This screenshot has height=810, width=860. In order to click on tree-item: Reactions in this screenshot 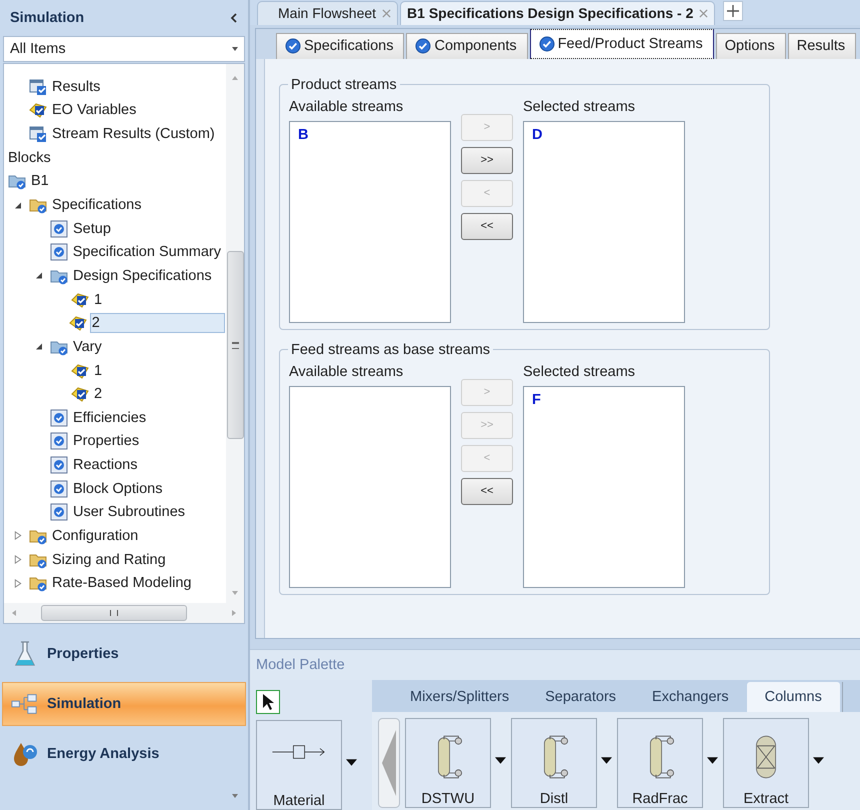, I will do `click(106, 465)`.